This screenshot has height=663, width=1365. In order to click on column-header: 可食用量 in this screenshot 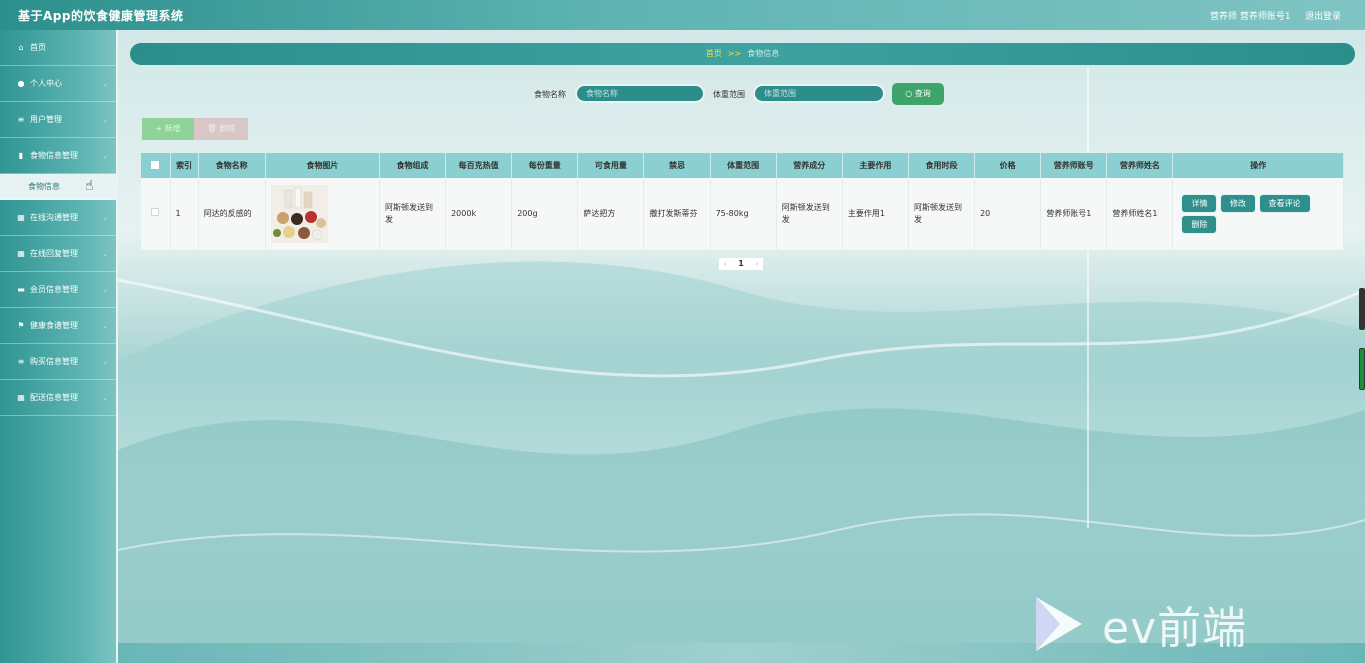, I will do `click(611, 165)`.